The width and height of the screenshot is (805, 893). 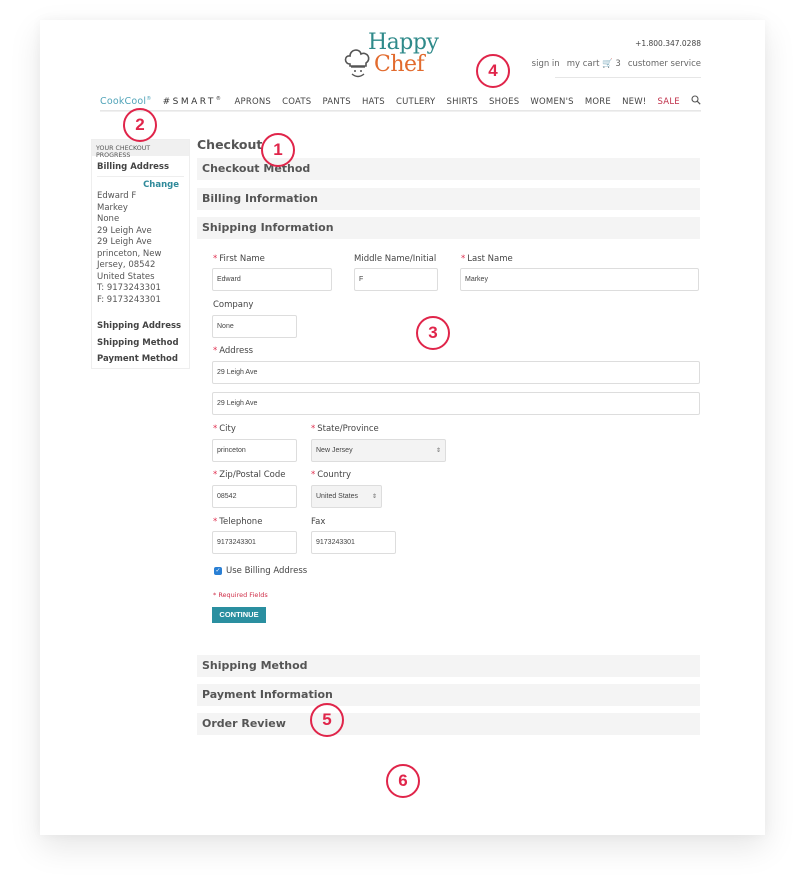 I want to click on country-select-value: United States, so click(x=337, y=496).